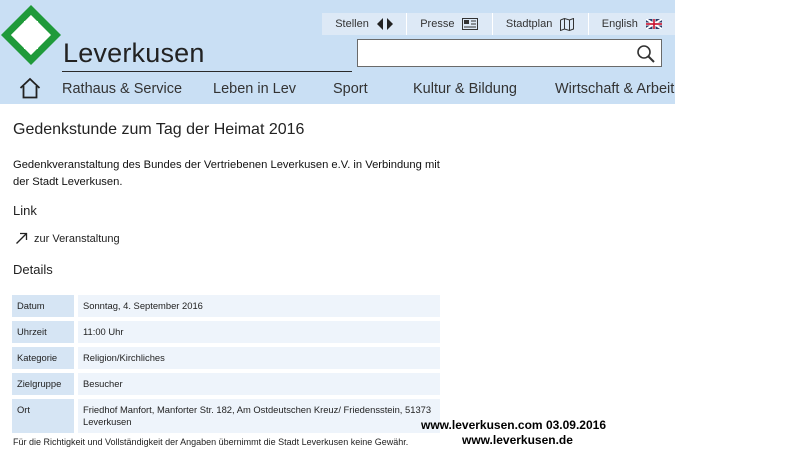  What do you see at coordinates (30, 88) in the screenshot?
I see `home-icon` at bounding box center [30, 88].